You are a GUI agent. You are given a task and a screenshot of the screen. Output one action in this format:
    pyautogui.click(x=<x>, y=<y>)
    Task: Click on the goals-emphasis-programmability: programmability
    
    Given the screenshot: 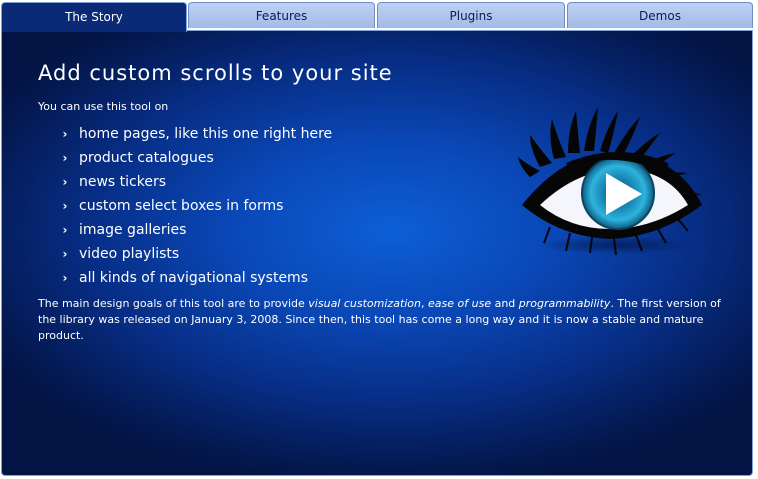 What is the action you would take?
    pyautogui.click(x=564, y=303)
    